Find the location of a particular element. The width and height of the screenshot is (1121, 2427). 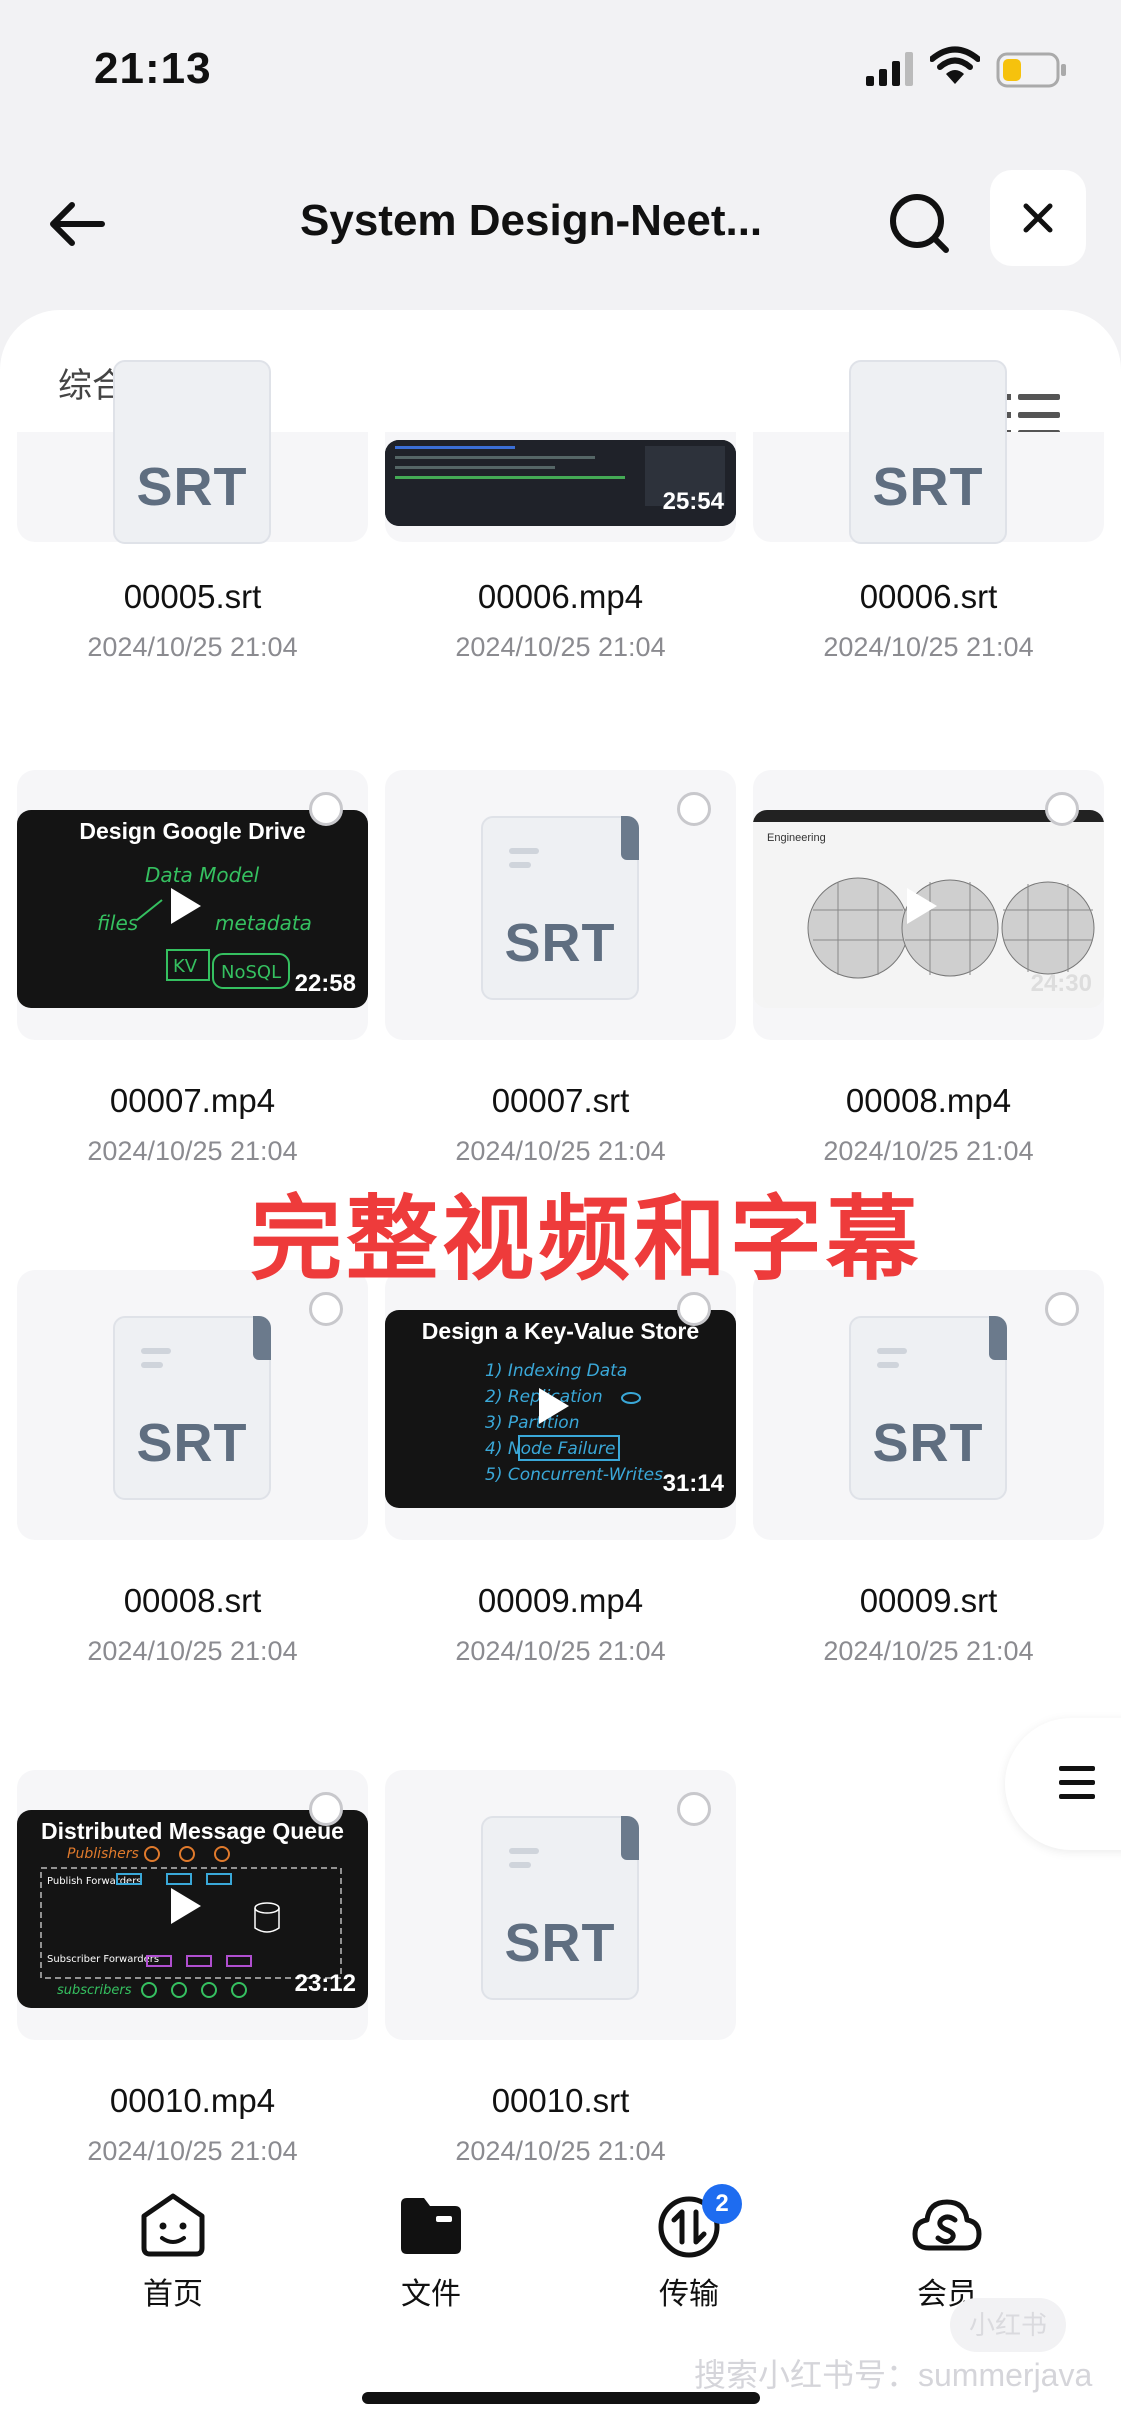

back-button is located at coordinates (76, 224).